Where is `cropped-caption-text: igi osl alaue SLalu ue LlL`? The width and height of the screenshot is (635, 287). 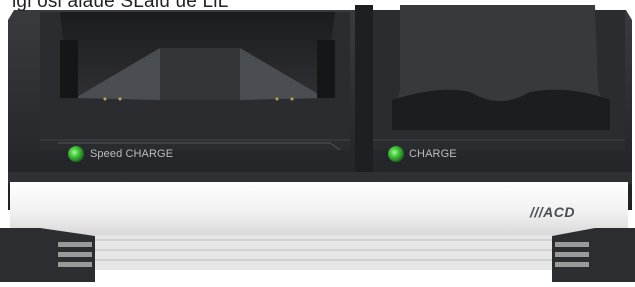 cropped-caption-text: igi osl alaue SLalu ue LlL is located at coordinates (120, 5).